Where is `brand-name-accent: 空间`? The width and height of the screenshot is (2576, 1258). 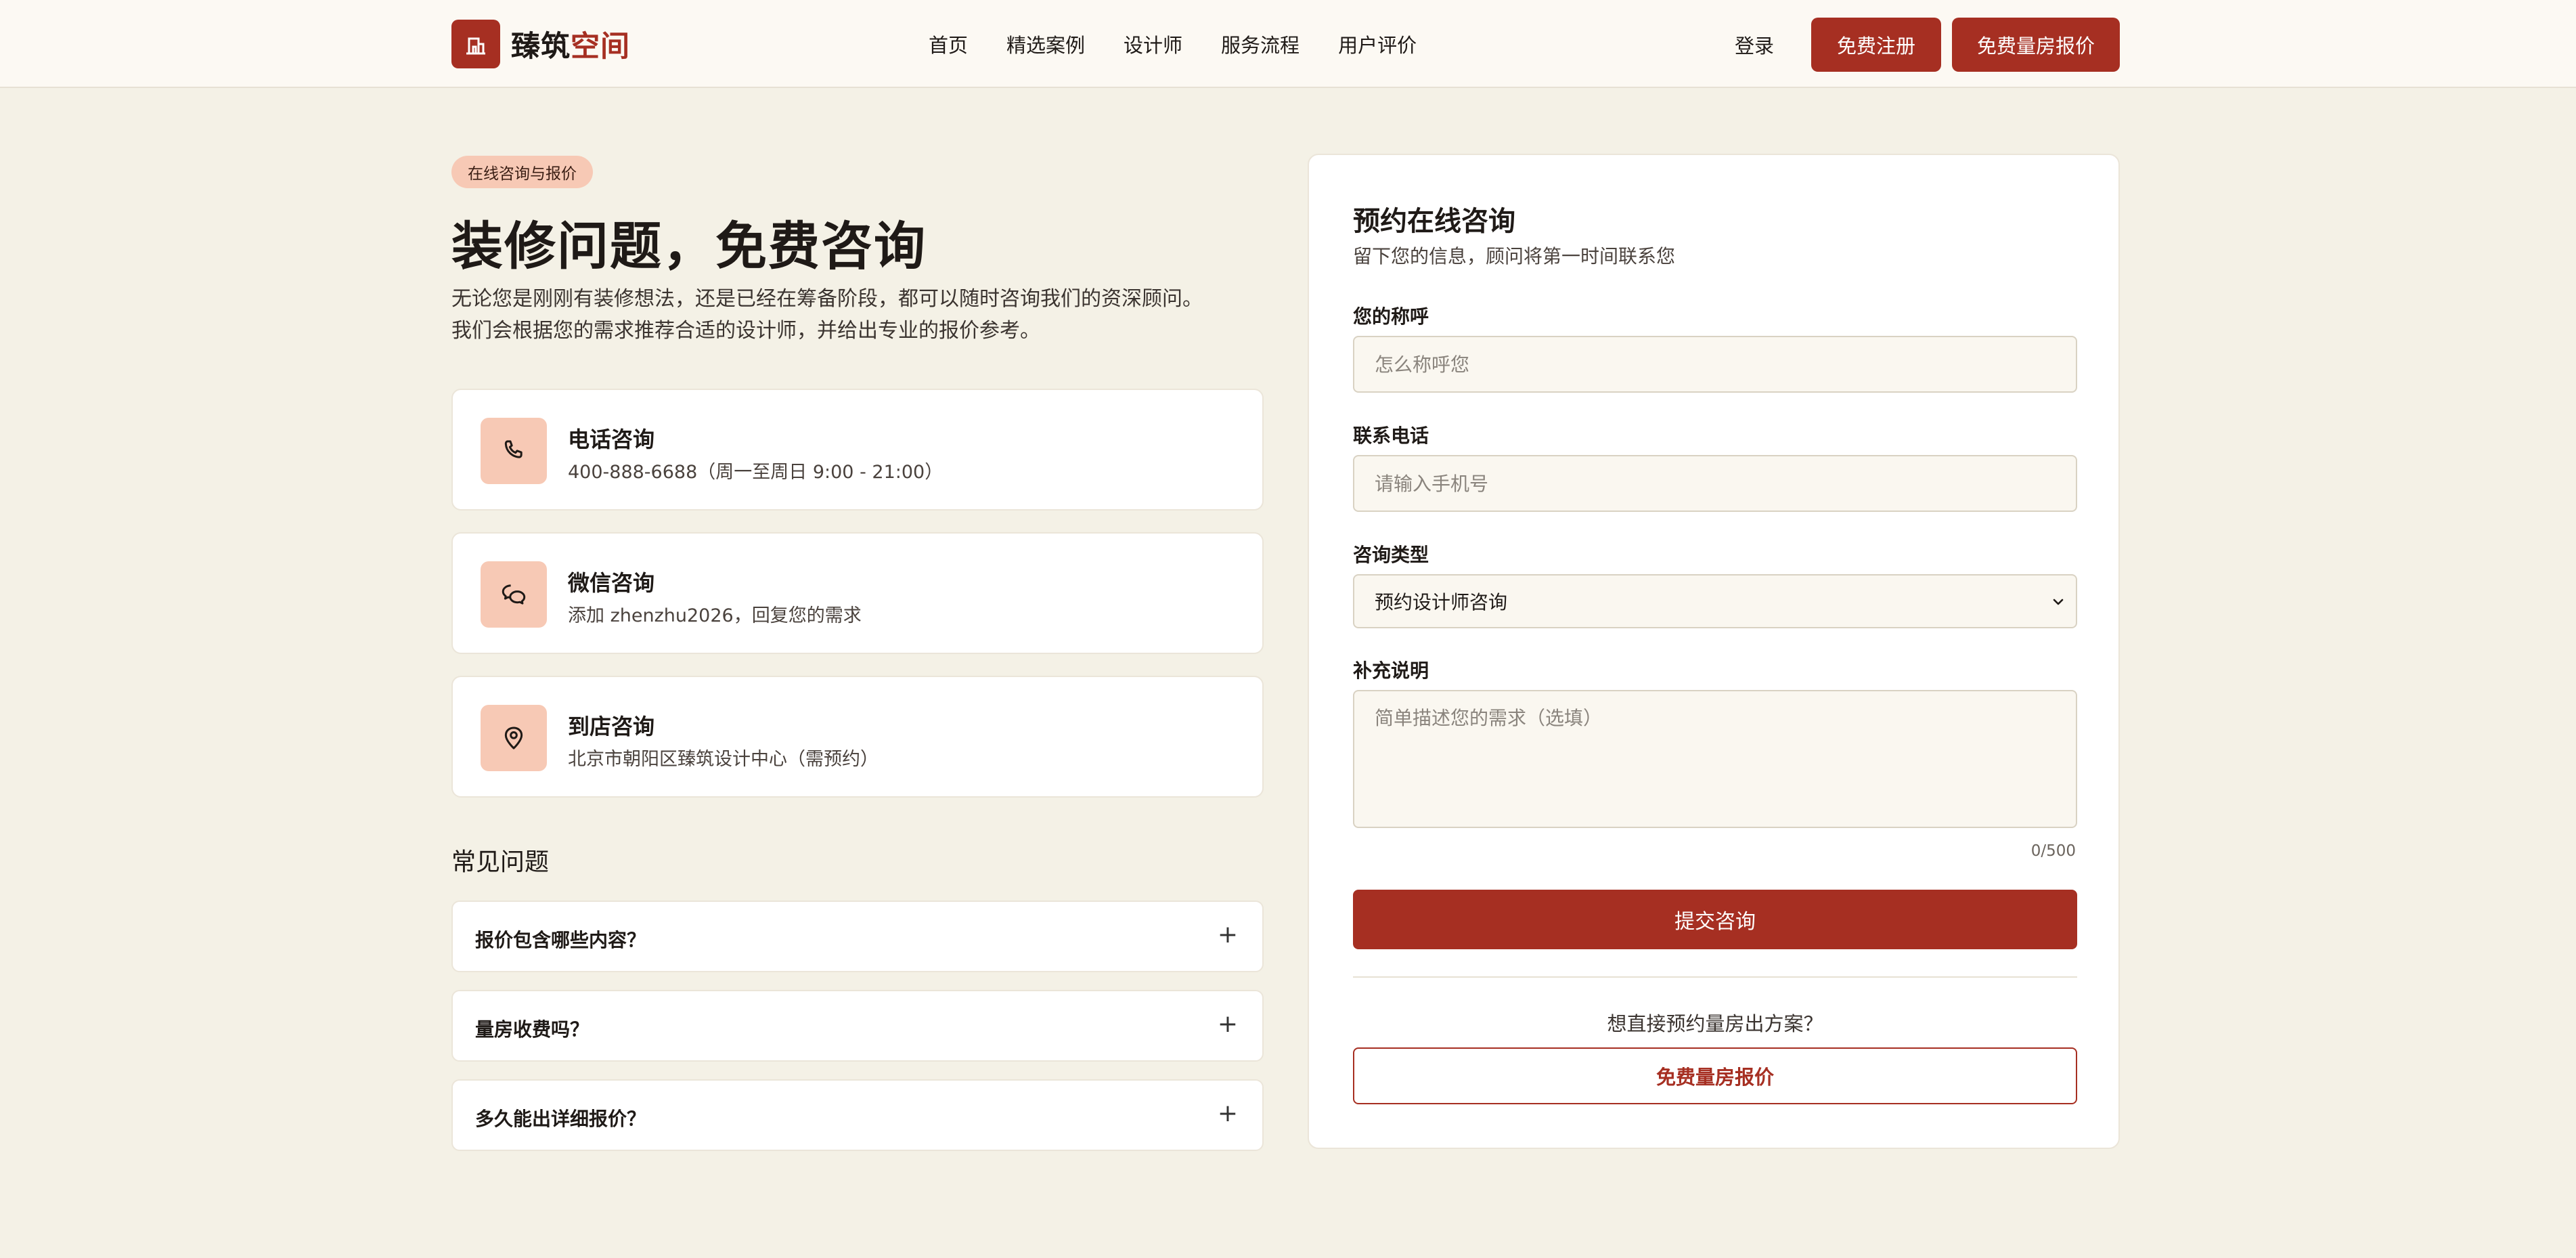
brand-name-accent: 空间 is located at coordinates (600, 47).